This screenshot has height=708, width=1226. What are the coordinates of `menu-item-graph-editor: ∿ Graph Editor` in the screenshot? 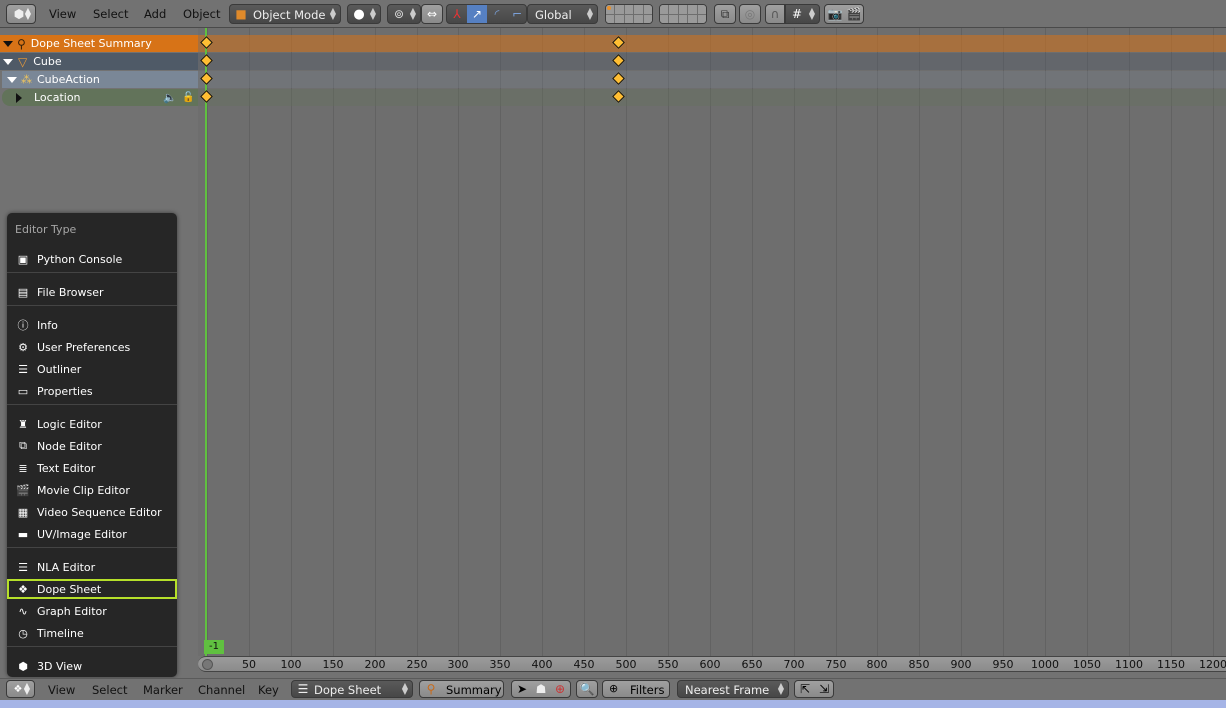 It's located at (92, 611).